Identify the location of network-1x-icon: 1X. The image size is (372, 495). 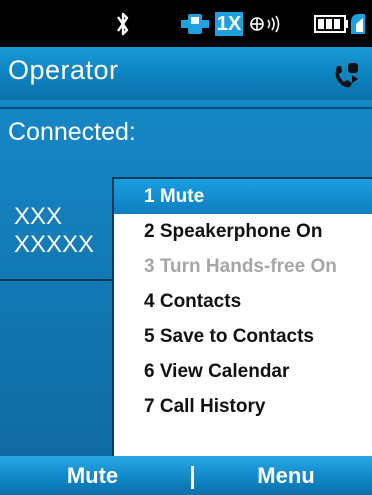
(229, 23).